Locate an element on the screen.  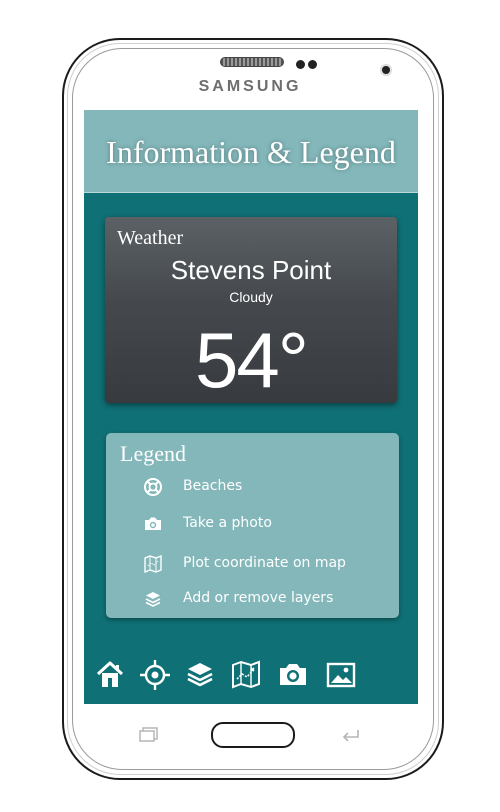
brand-logo: SAMSUNG is located at coordinates (250, 86).